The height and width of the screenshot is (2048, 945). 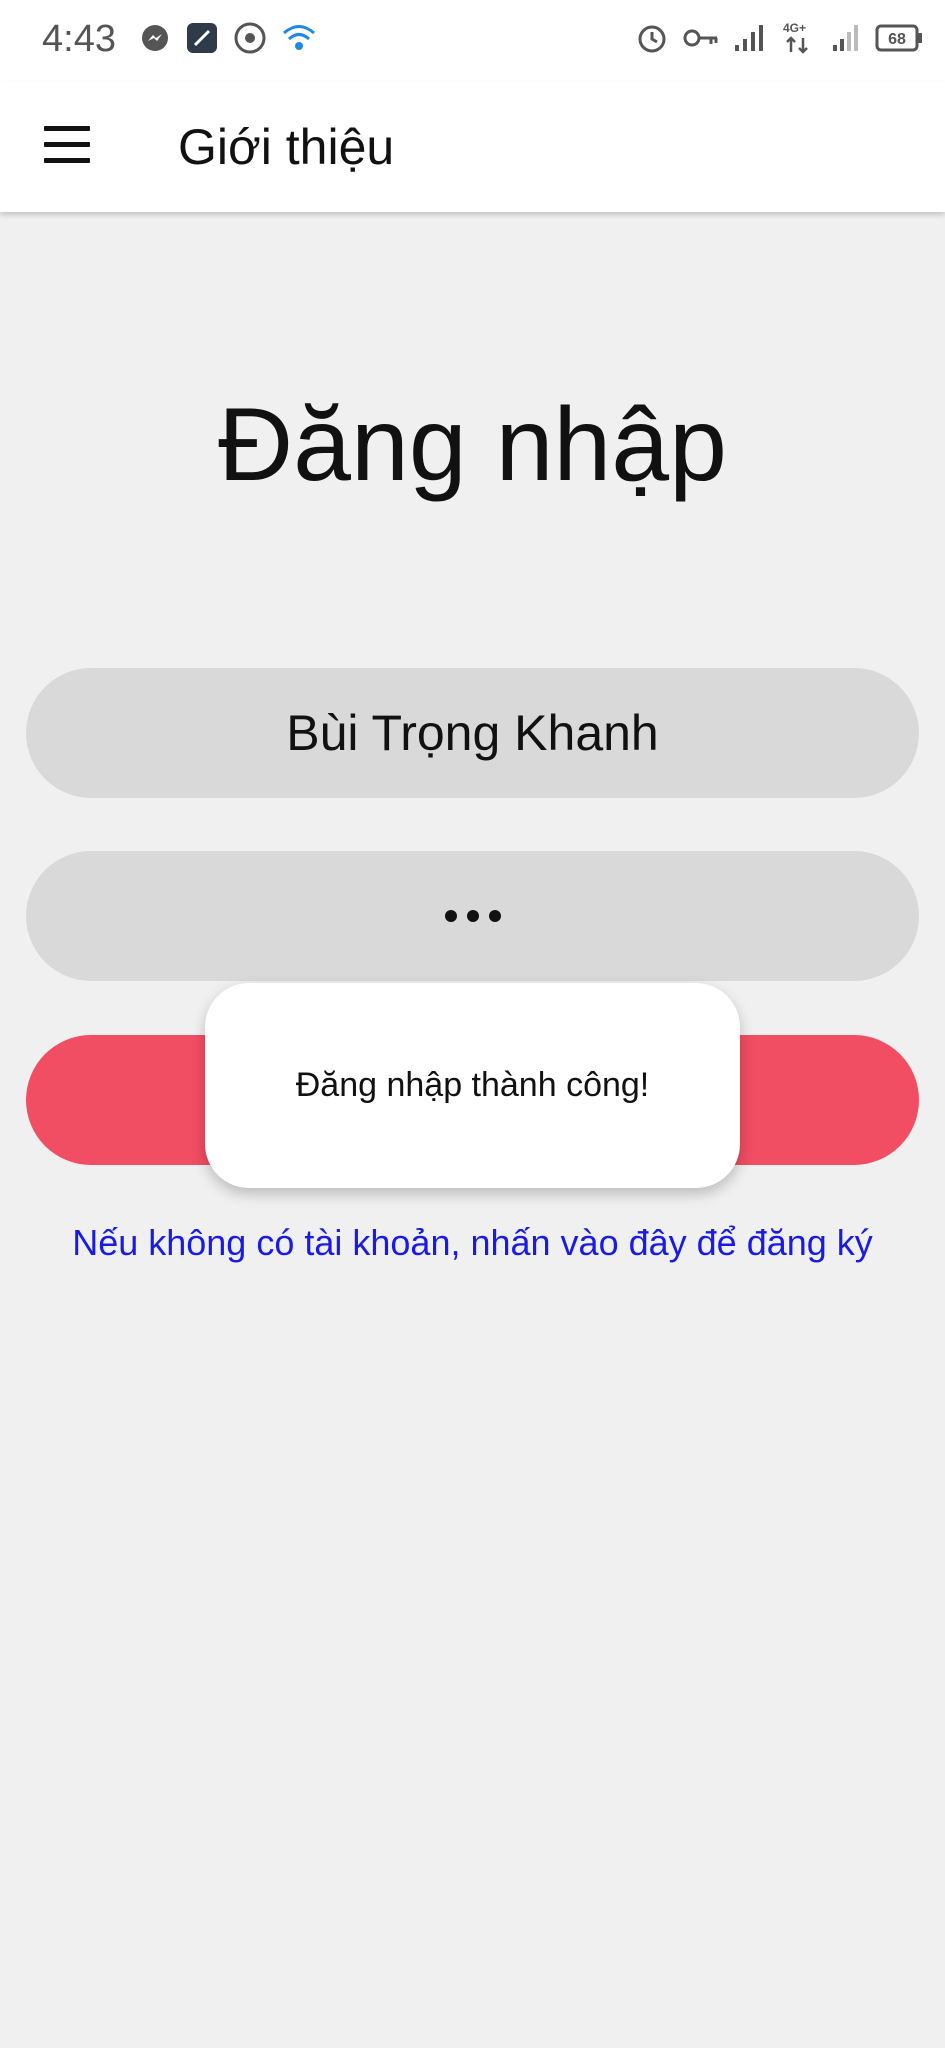 What do you see at coordinates (472, 445) in the screenshot?
I see `login-heading: Đăng nhập` at bounding box center [472, 445].